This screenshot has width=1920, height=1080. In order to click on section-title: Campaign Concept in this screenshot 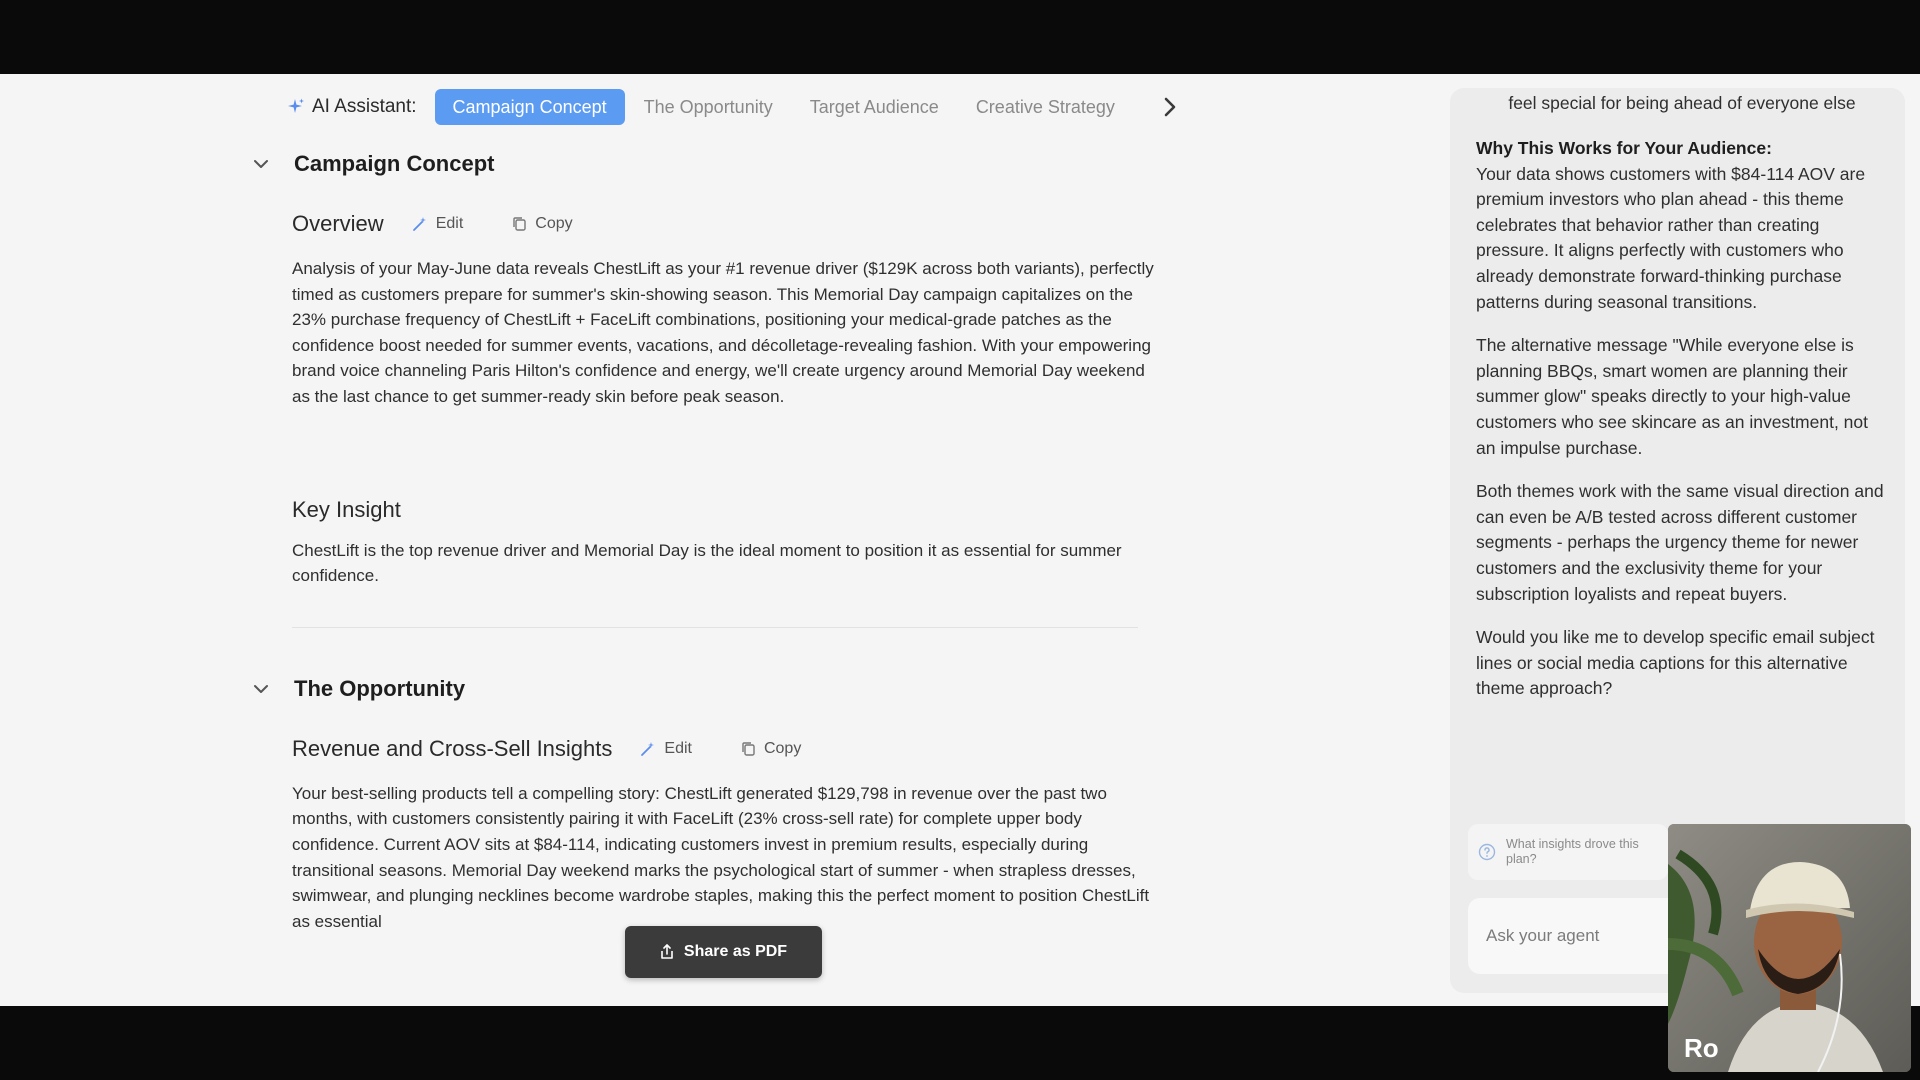, I will do `click(394, 163)`.